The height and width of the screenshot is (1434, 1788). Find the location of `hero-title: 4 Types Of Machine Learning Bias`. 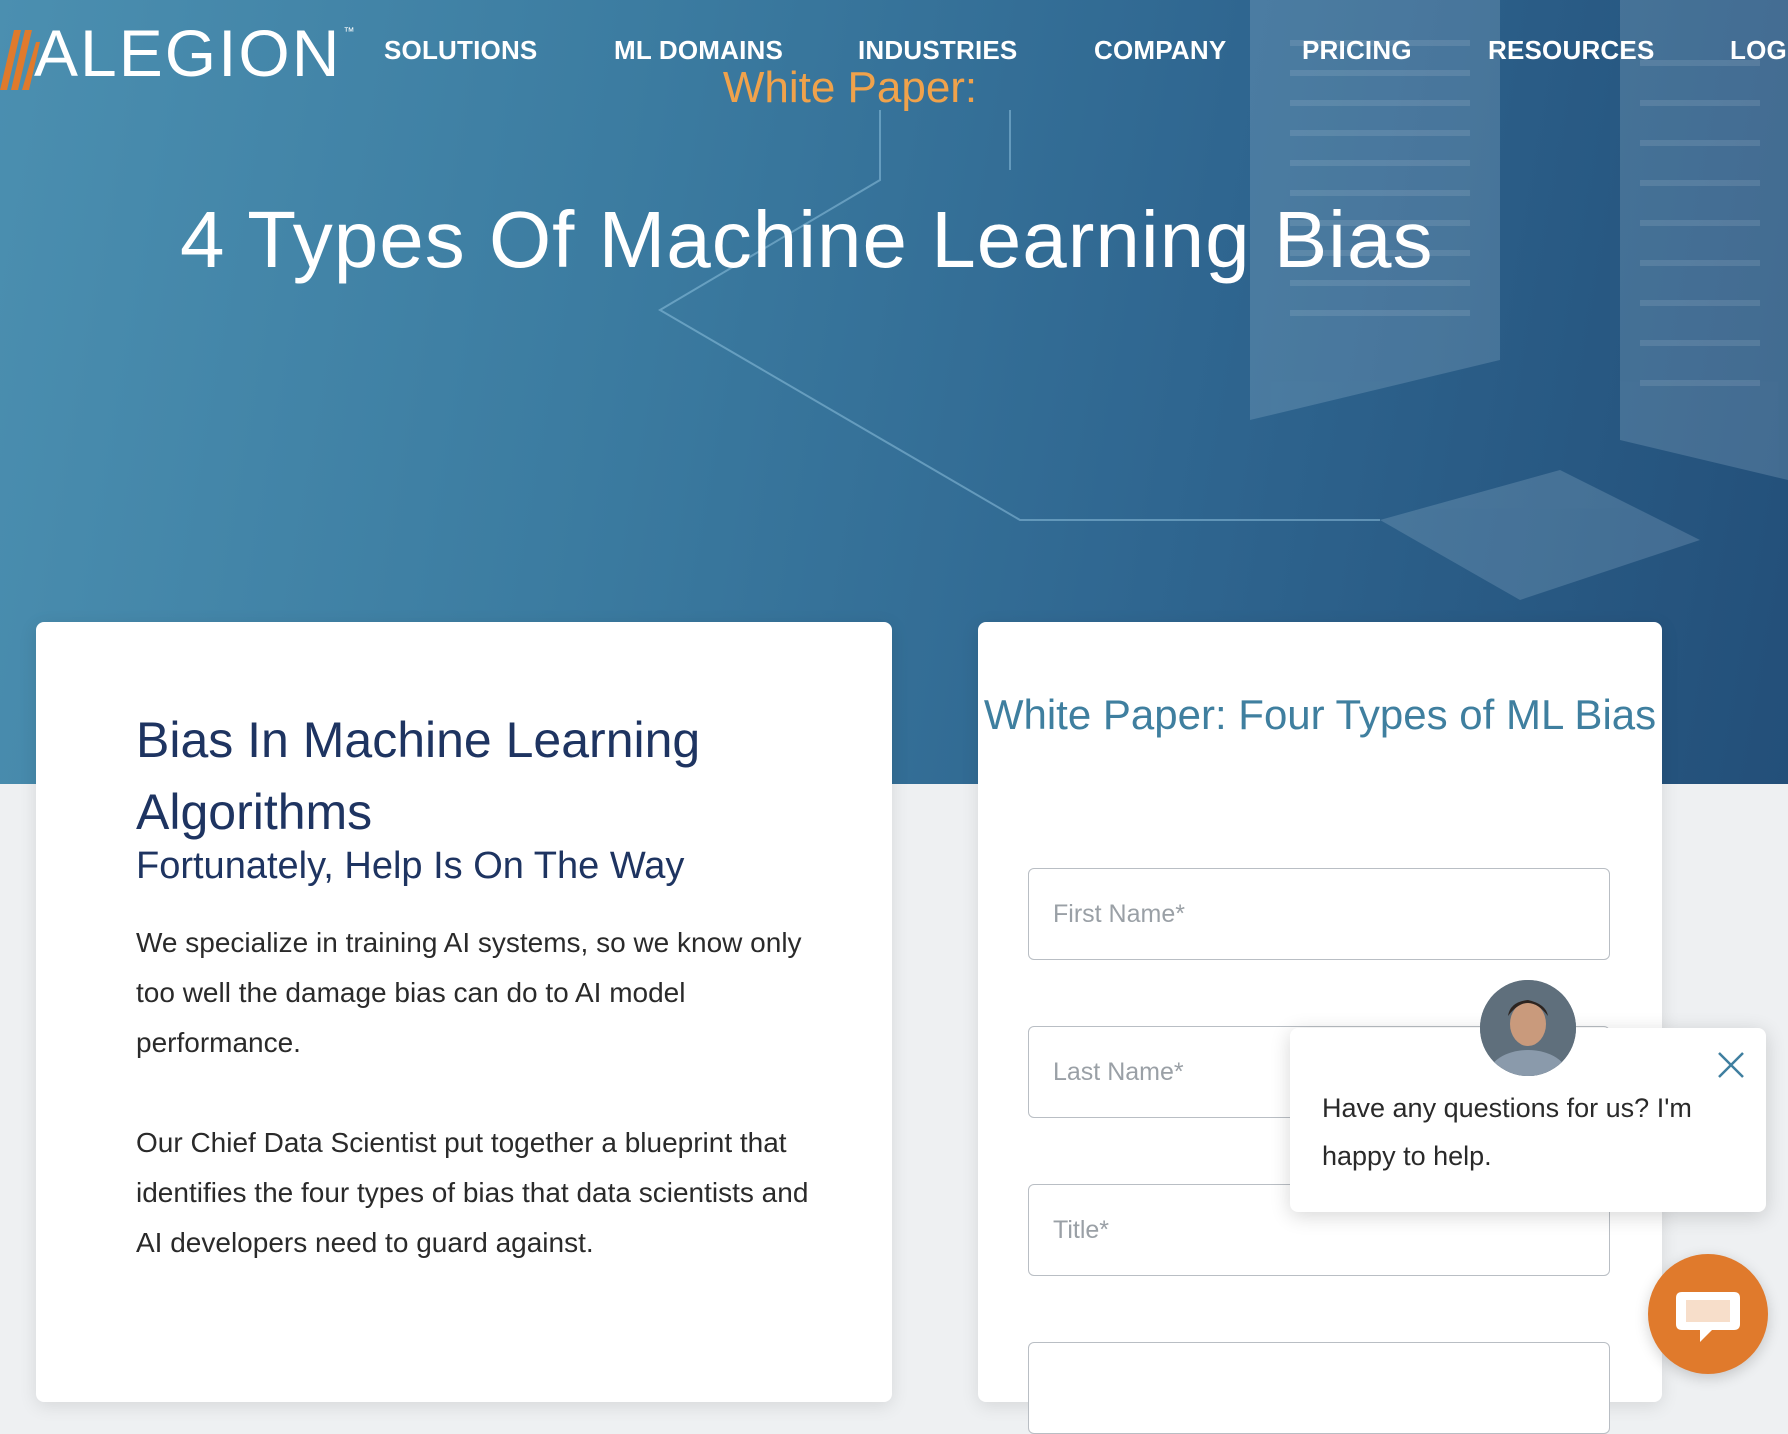

hero-title: 4 Types Of Machine Learning Bias is located at coordinates (807, 239).